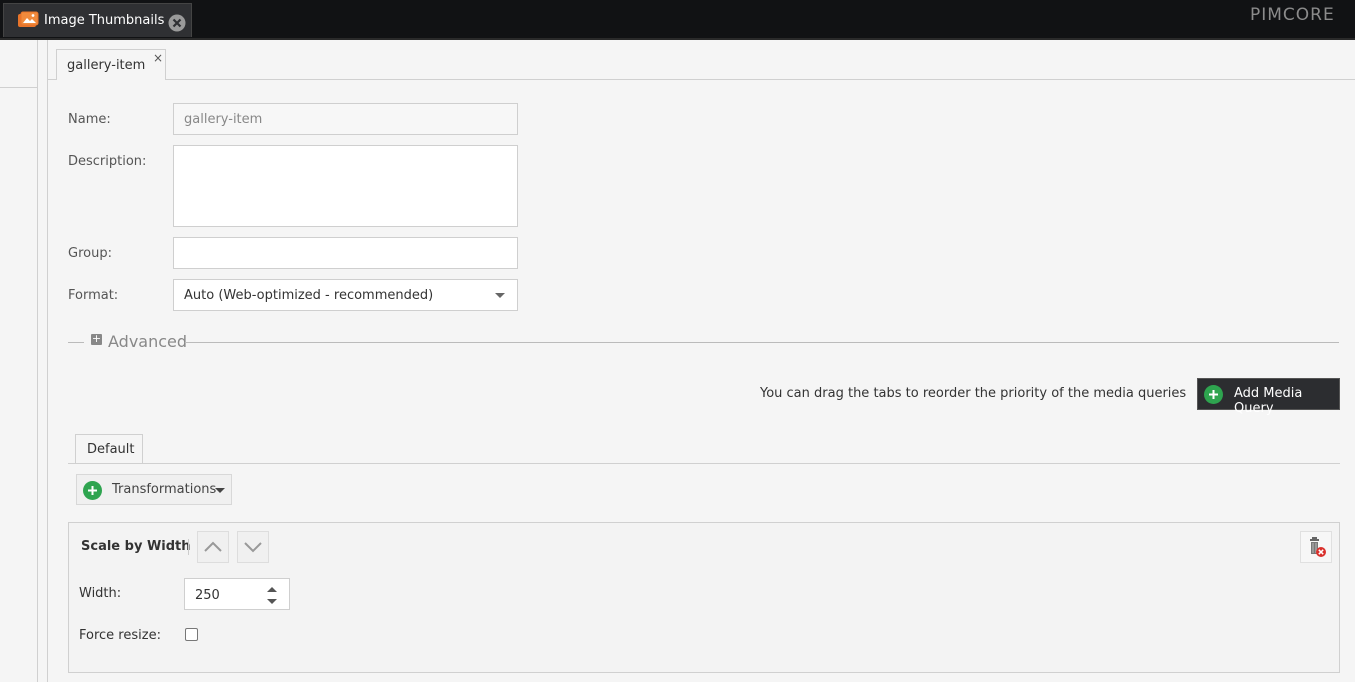 The height and width of the screenshot is (682, 1355). I want to click on add-media-query-button: Add Media Query, so click(1268, 397).